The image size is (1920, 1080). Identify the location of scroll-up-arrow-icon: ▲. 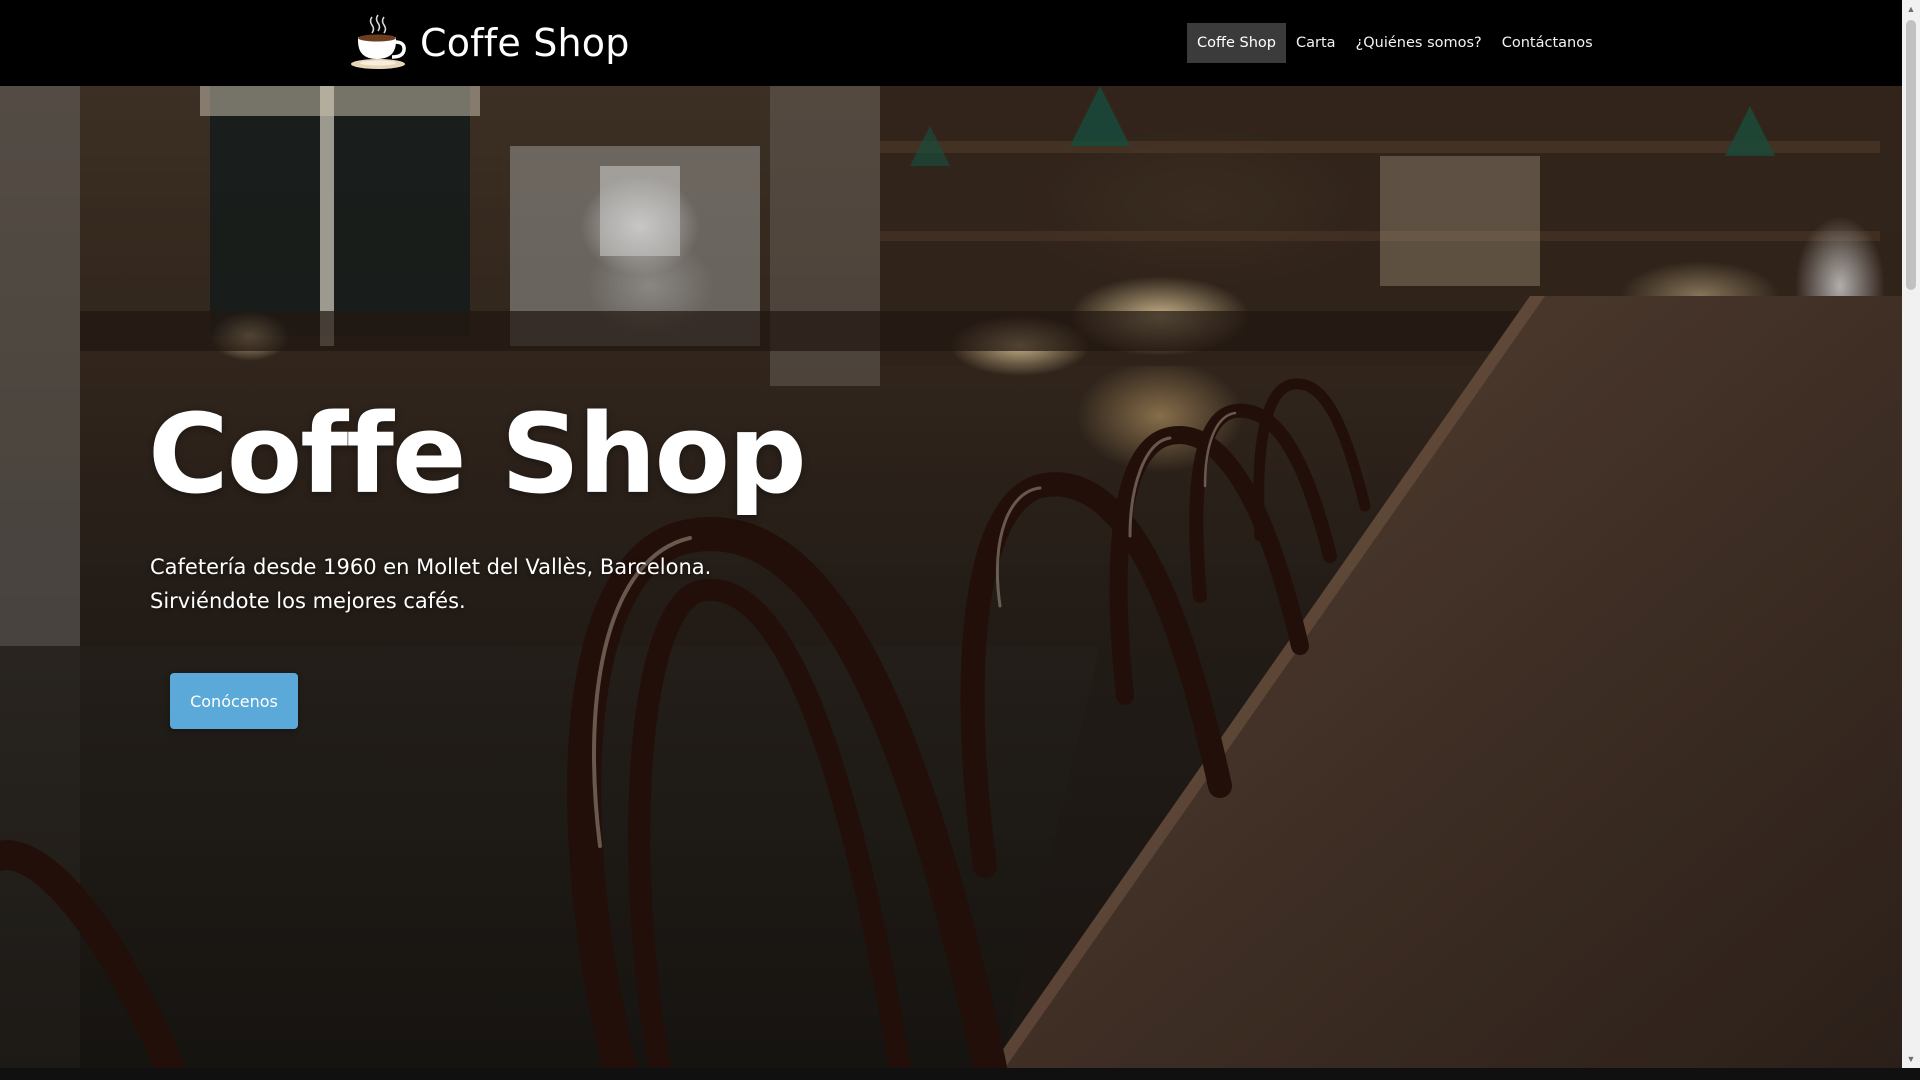
(1911, 9).